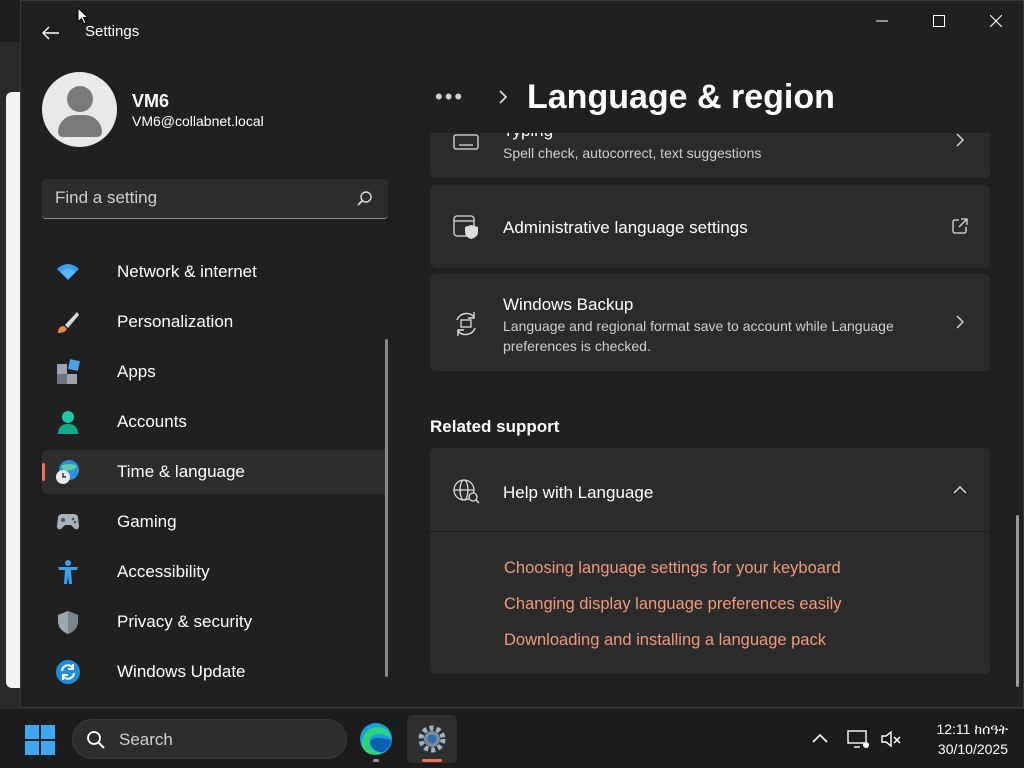 The width and height of the screenshot is (1024, 768). What do you see at coordinates (568, 304) in the screenshot?
I see `windows-backup-title: Windows Backup` at bounding box center [568, 304].